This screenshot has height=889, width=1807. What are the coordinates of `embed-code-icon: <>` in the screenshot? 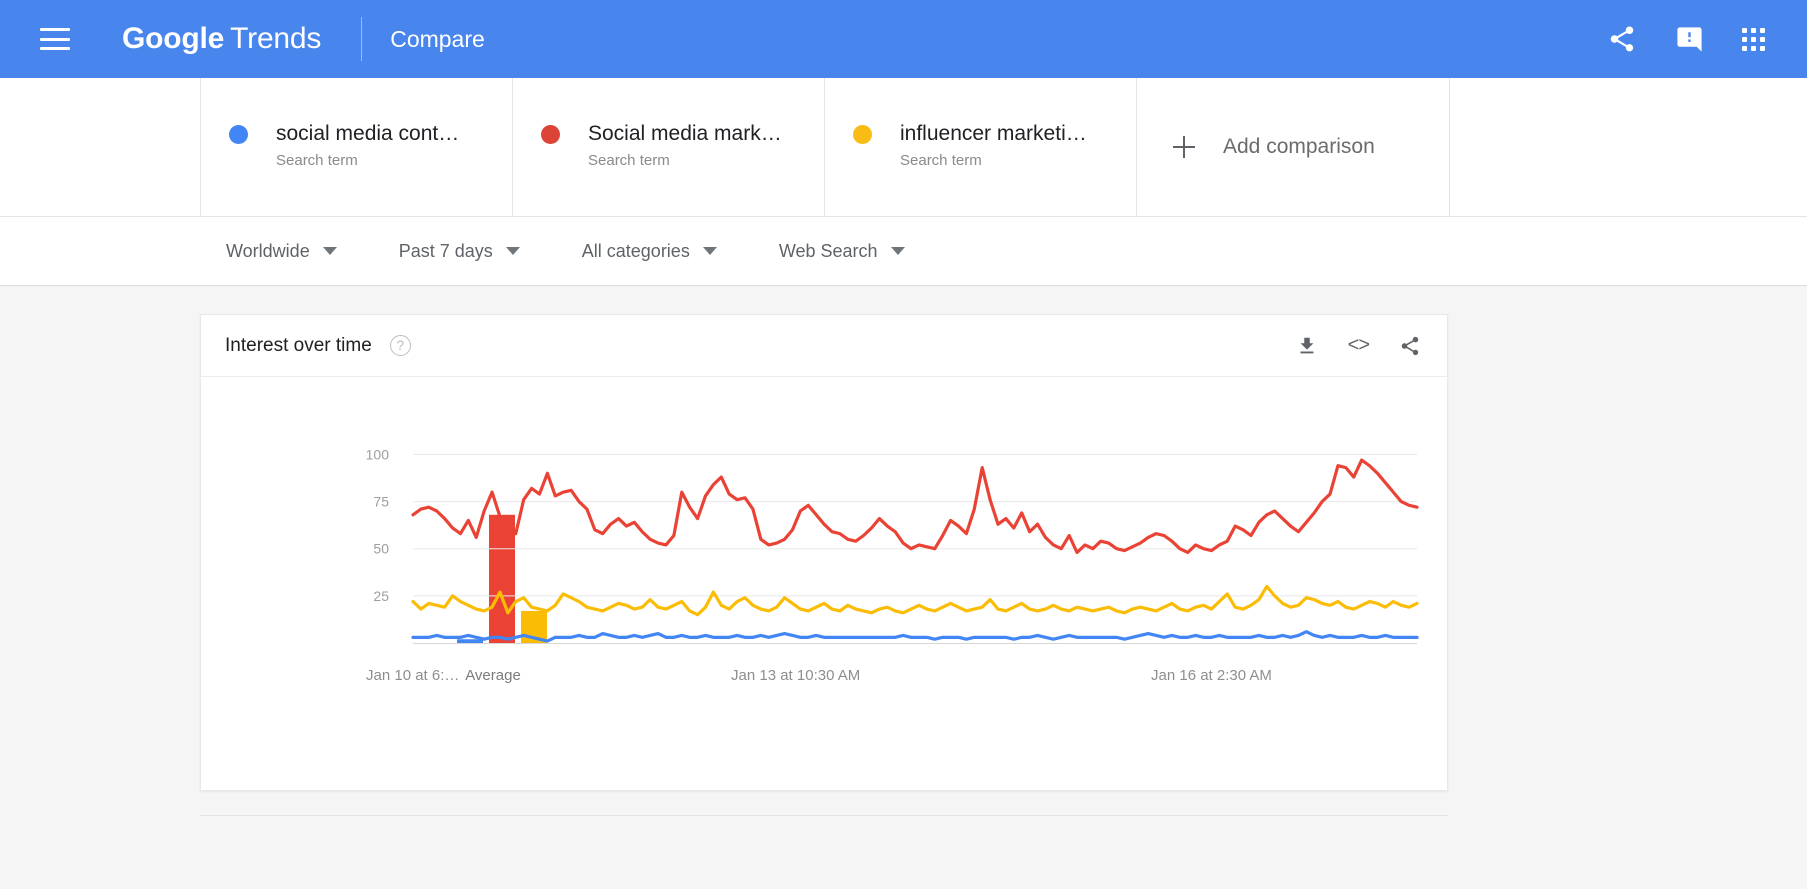 It's located at (1359, 345).